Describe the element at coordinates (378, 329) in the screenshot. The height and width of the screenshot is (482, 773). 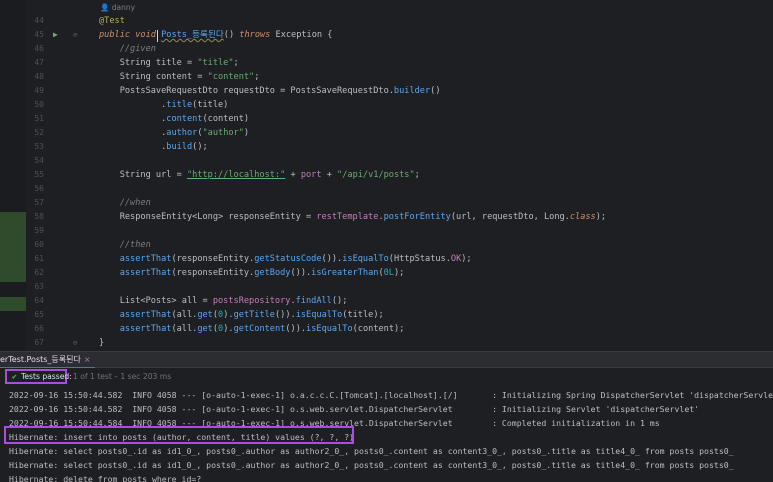
I see `code-token: (content);` at that location.